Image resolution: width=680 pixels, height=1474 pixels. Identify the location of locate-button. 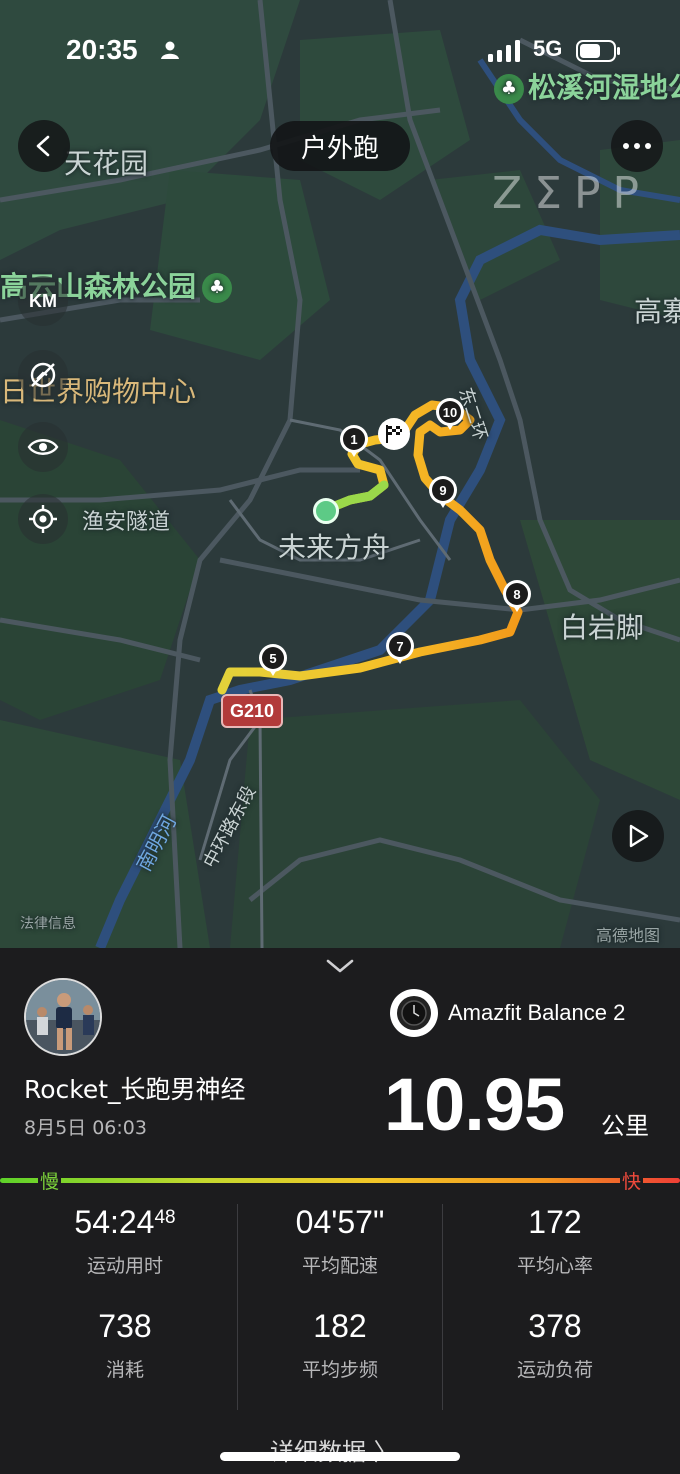
(43, 519).